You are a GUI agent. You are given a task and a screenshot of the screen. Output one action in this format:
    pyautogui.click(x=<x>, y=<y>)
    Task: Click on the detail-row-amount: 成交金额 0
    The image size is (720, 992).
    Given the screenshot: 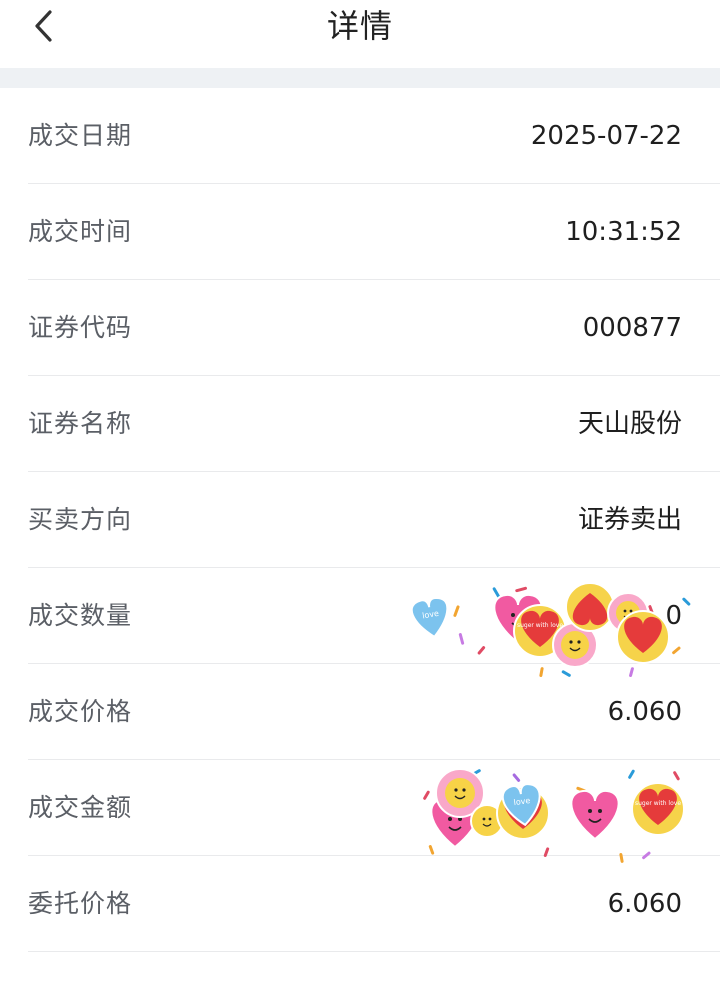 What is the action you would take?
    pyautogui.click(x=374, y=808)
    